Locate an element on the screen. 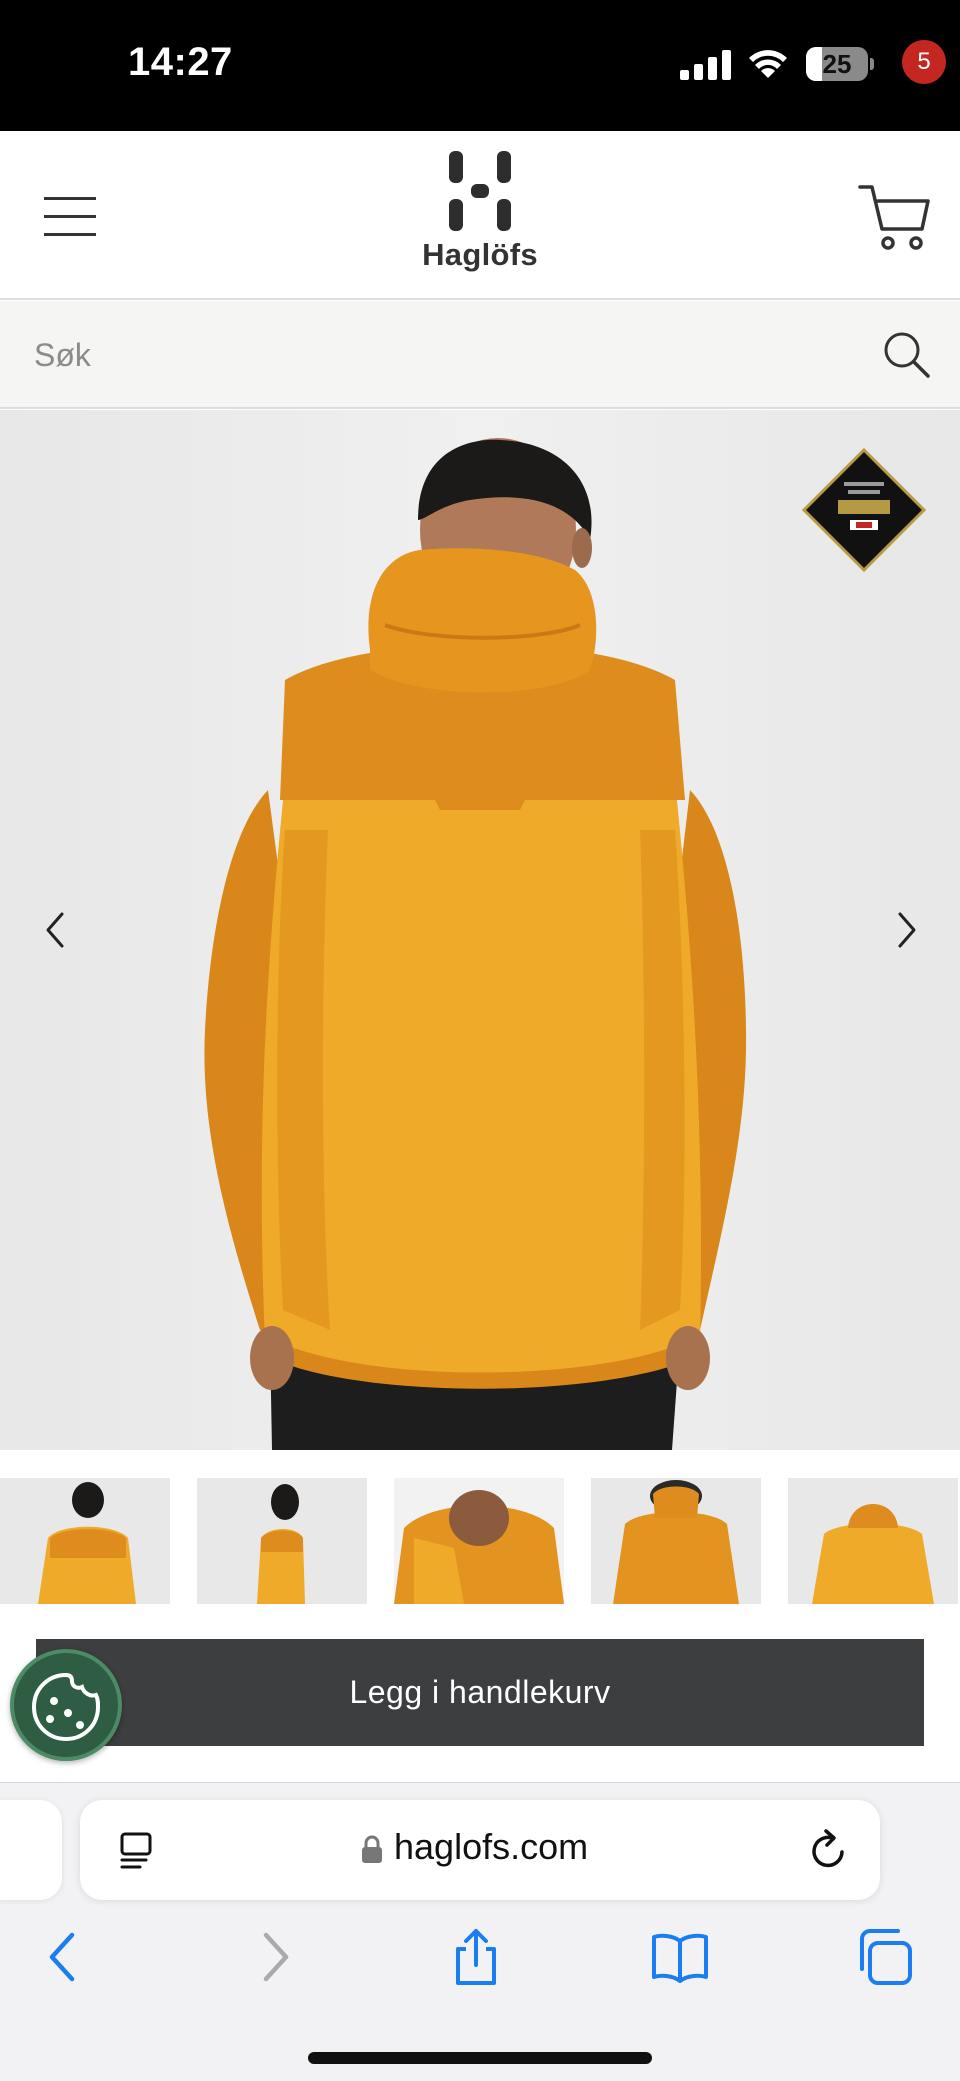 Image resolution: width=960 pixels, height=2081 pixels. menu-icon is located at coordinates (70, 198).